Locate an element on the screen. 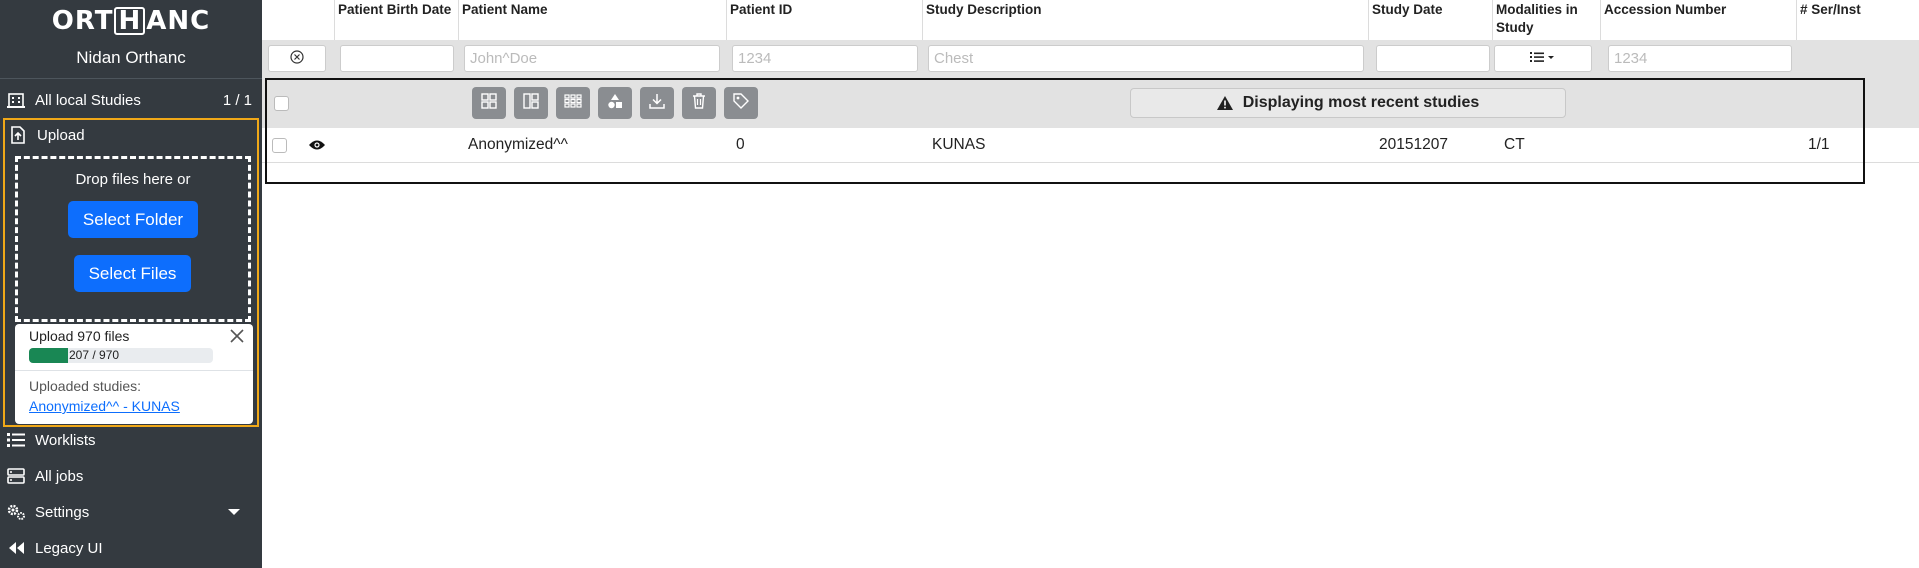 This screenshot has height=568, width=1919. download-icon is located at coordinates (657, 103).